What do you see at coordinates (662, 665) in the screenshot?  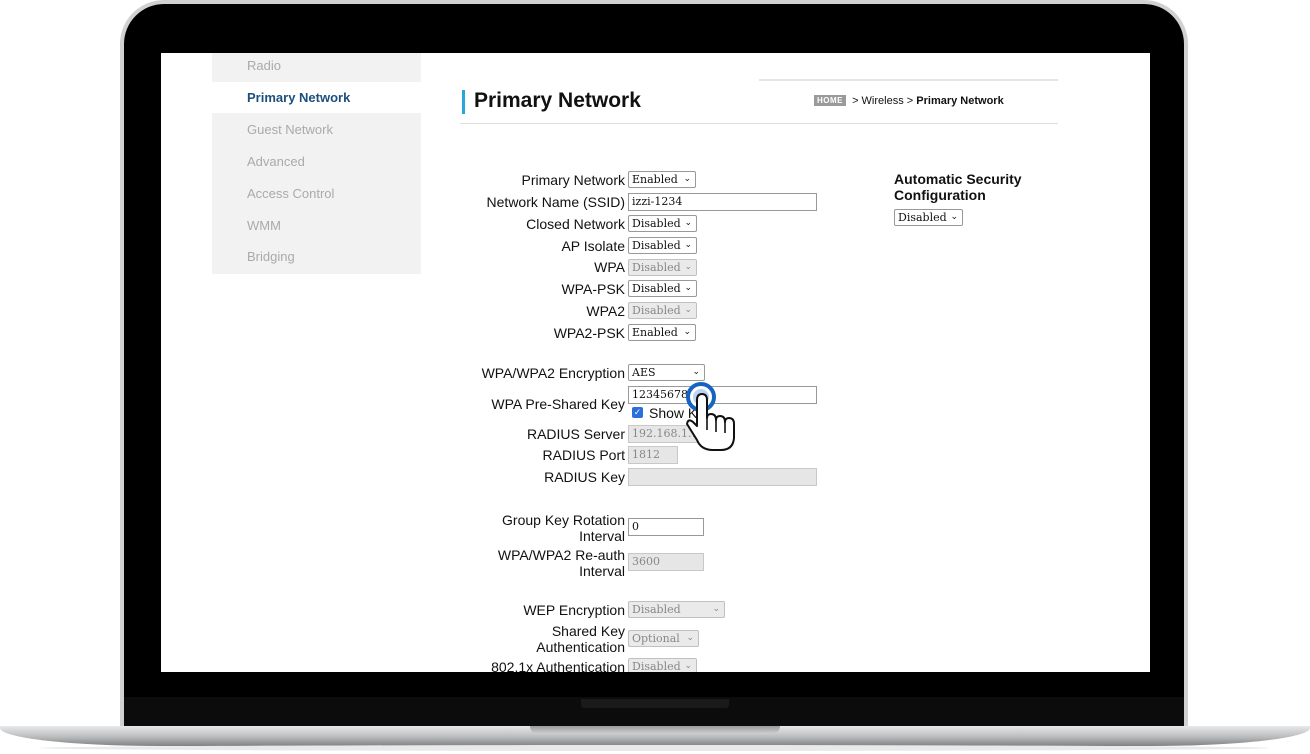 I see `dot1x-select: Disabled ⌄` at bounding box center [662, 665].